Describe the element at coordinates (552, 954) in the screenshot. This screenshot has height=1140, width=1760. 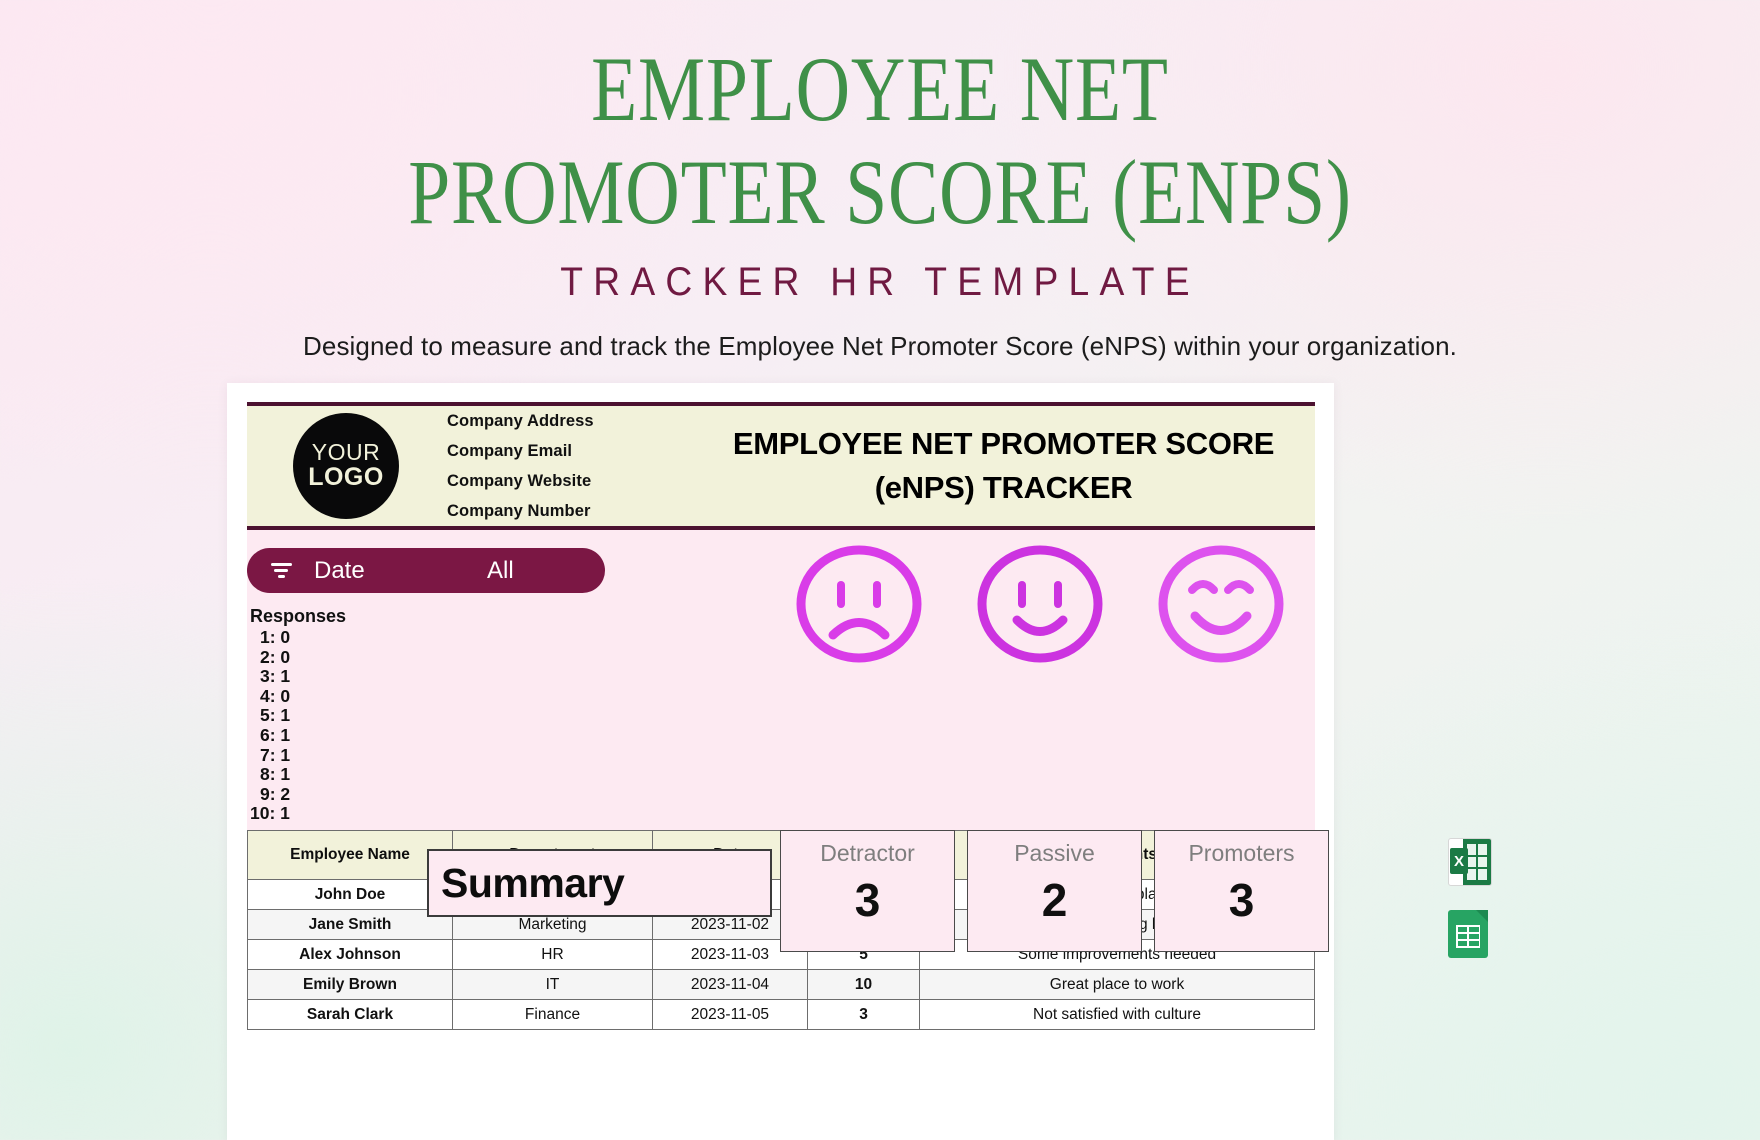
I see `cell-department: HR` at that location.